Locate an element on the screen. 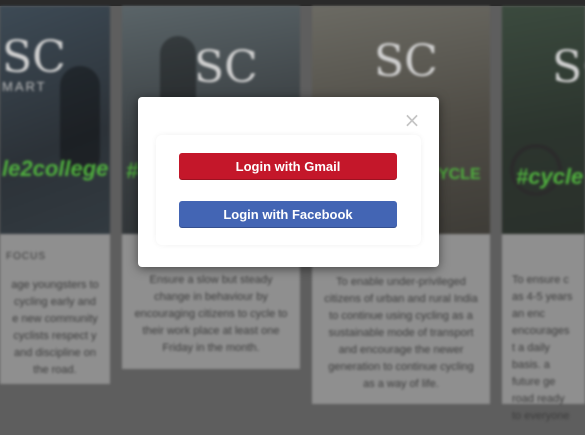 The width and height of the screenshot is (585, 435). login-options-panel is located at coordinates (288, 190).